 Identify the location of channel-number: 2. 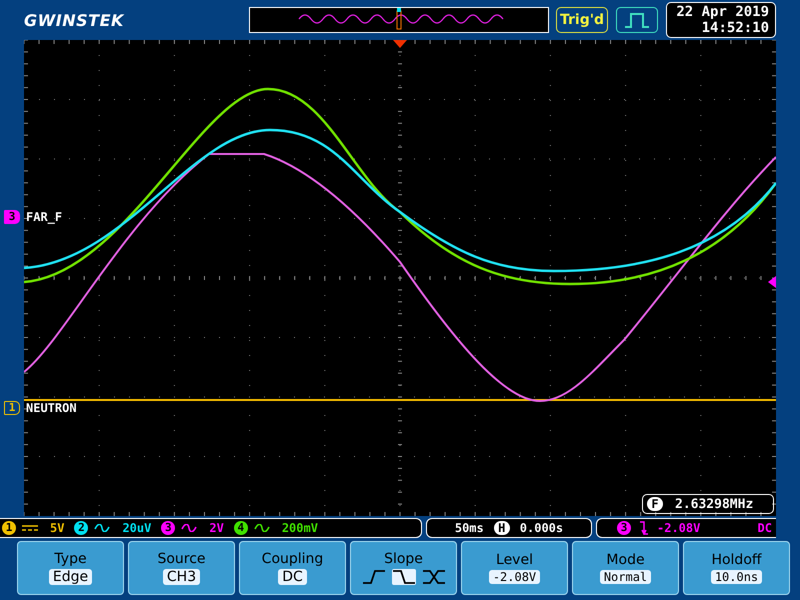
(81, 528).